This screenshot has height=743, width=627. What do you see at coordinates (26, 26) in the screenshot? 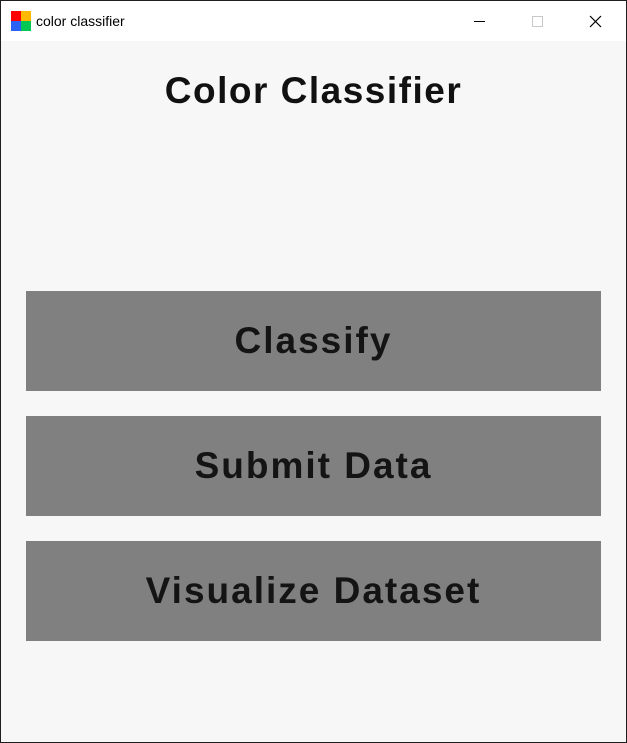
I see `icon-square-green` at bounding box center [26, 26].